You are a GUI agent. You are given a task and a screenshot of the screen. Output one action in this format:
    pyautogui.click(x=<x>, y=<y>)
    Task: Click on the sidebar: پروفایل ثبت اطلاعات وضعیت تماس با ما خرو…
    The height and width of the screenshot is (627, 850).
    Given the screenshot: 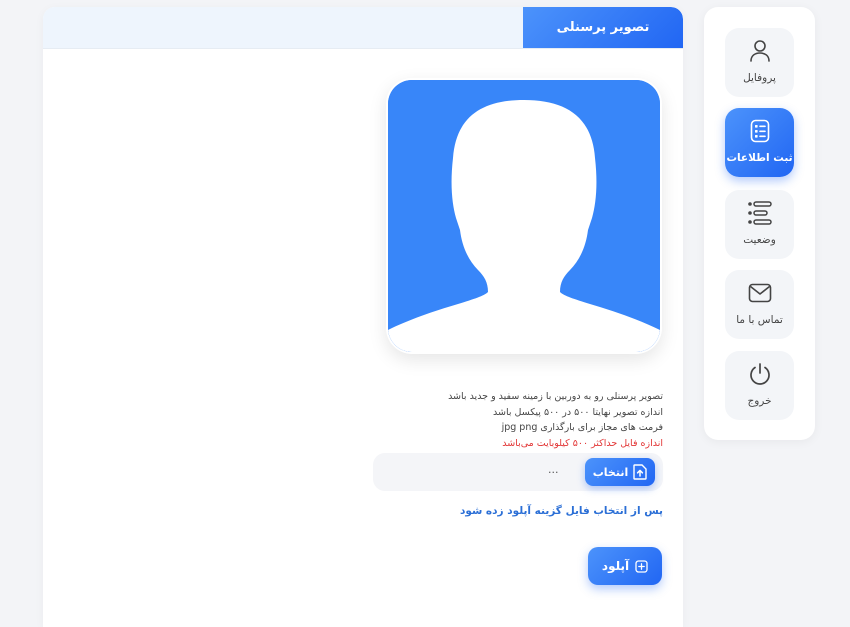 What is the action you would take?
    pyautogui.click(x=759, y=223)
    